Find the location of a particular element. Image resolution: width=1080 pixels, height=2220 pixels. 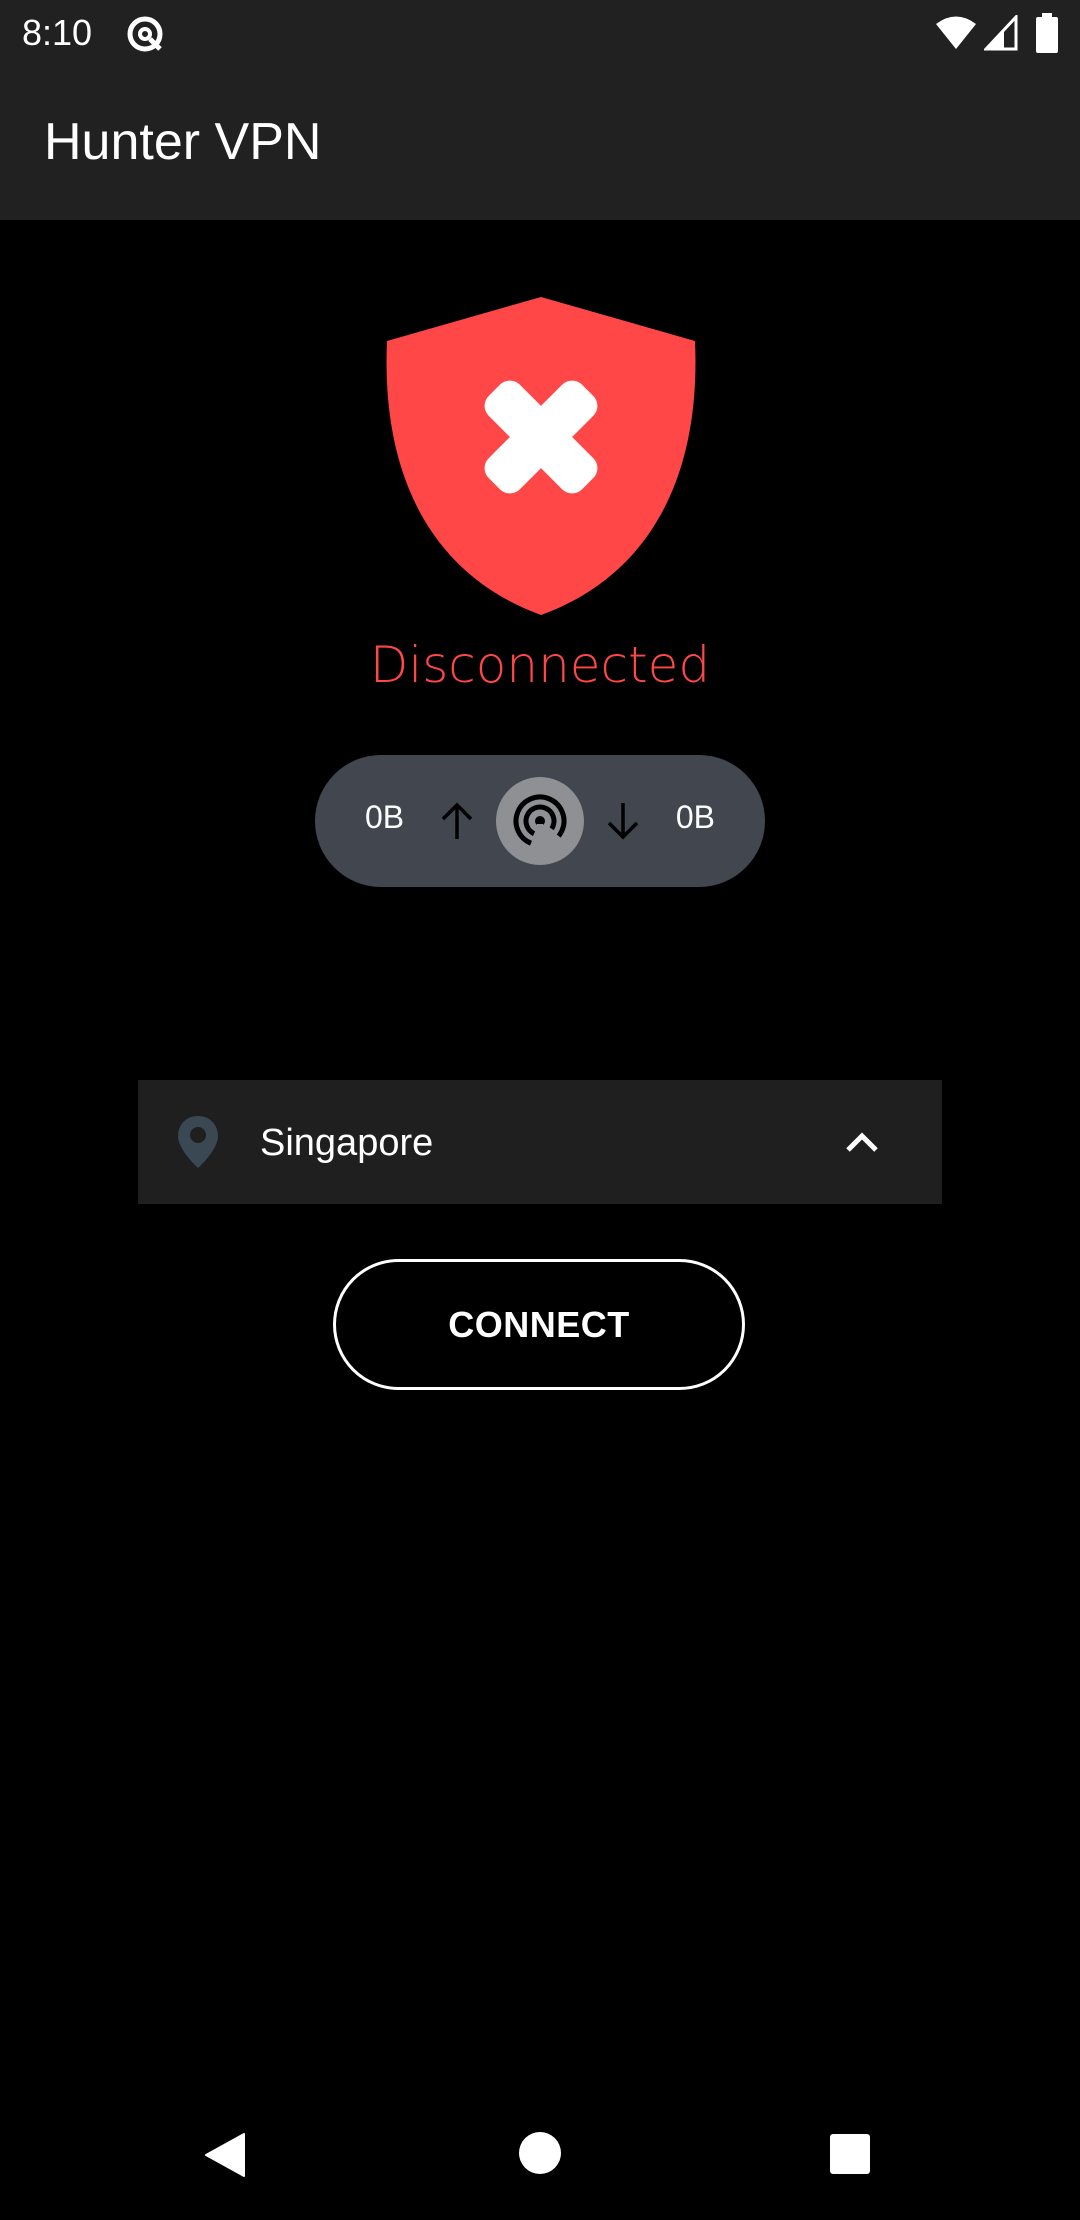

connection-status-text: Disconnected is located at coordinates (540, 665).